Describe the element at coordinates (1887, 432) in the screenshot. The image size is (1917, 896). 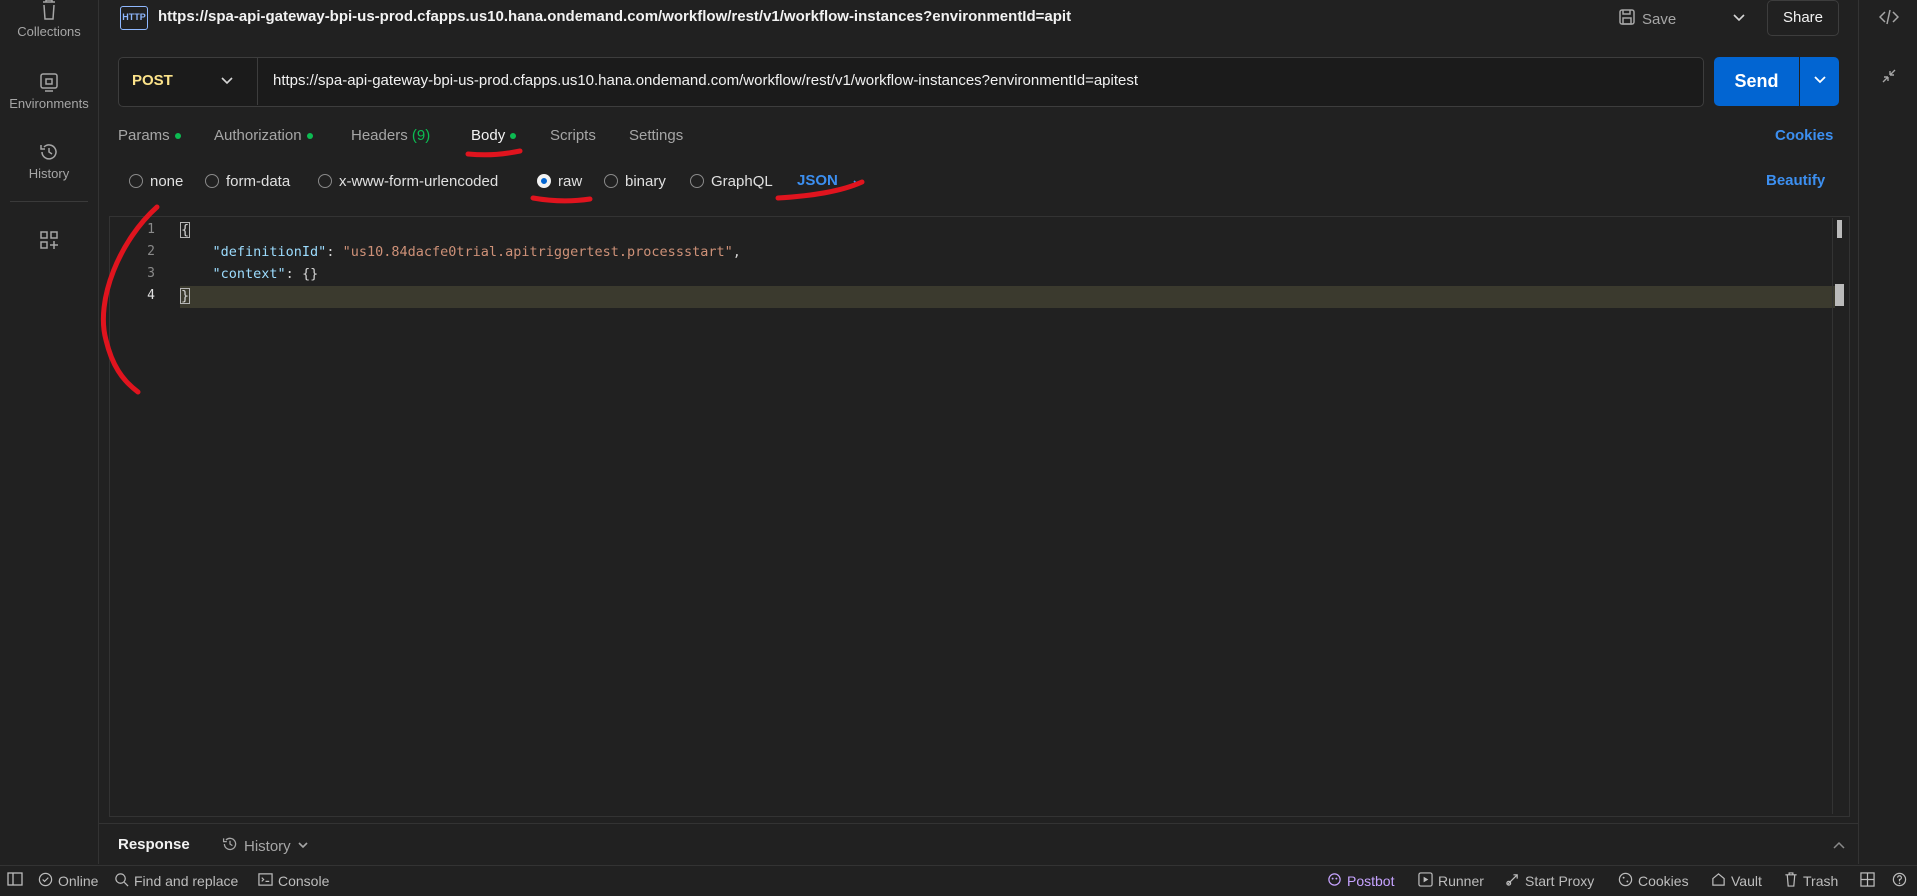
I see `right-sidebar` at that location.